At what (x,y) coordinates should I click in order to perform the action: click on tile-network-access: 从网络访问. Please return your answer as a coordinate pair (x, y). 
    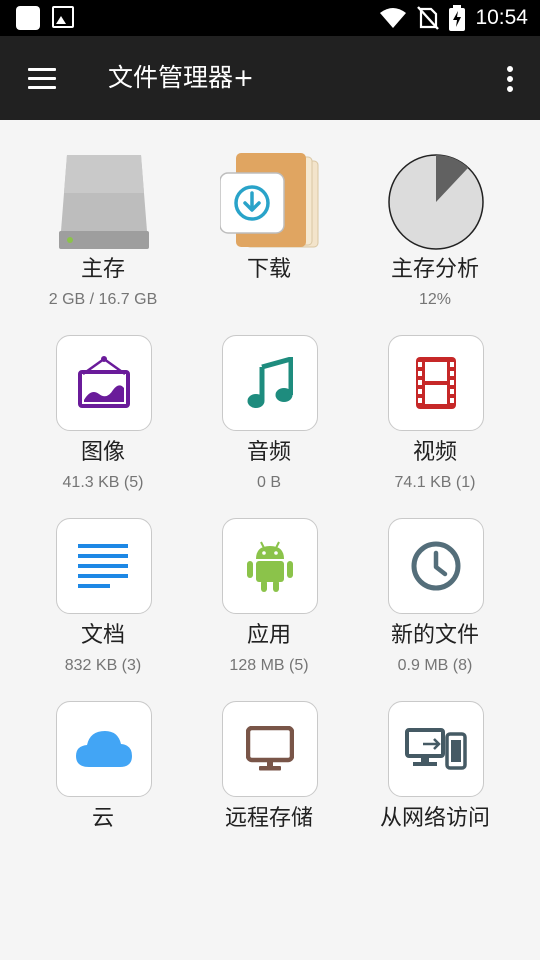
    Looking at the image, I should click on (435, 790).